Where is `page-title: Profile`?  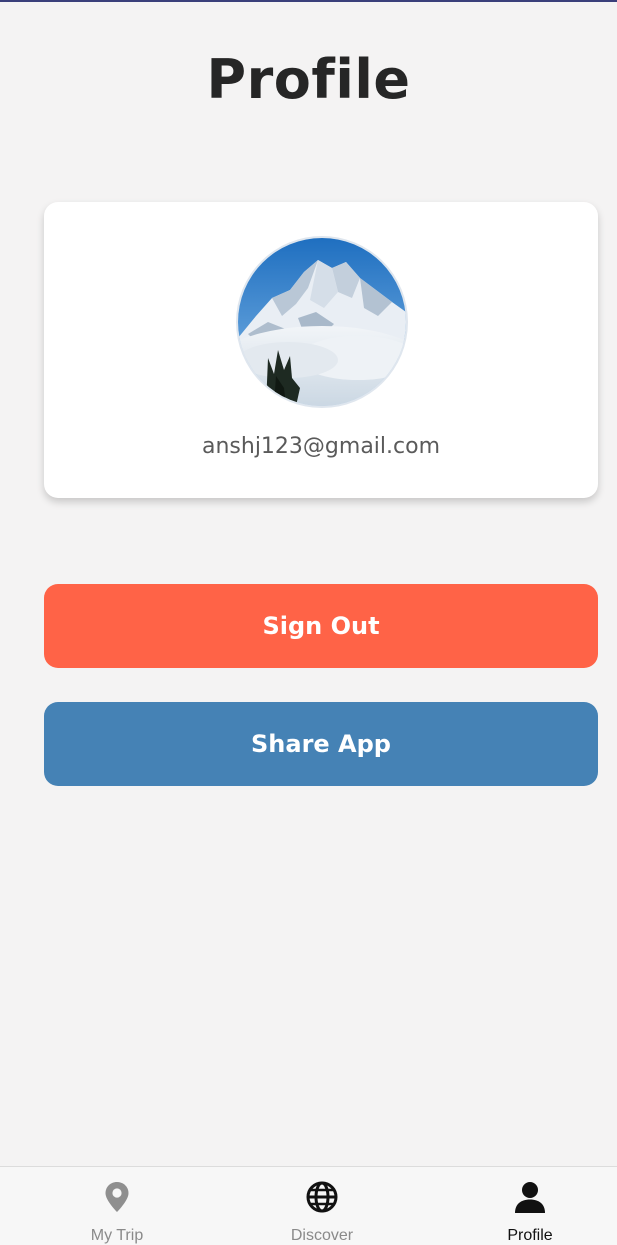
page-title: Profile is located at coordinates (308, 79).